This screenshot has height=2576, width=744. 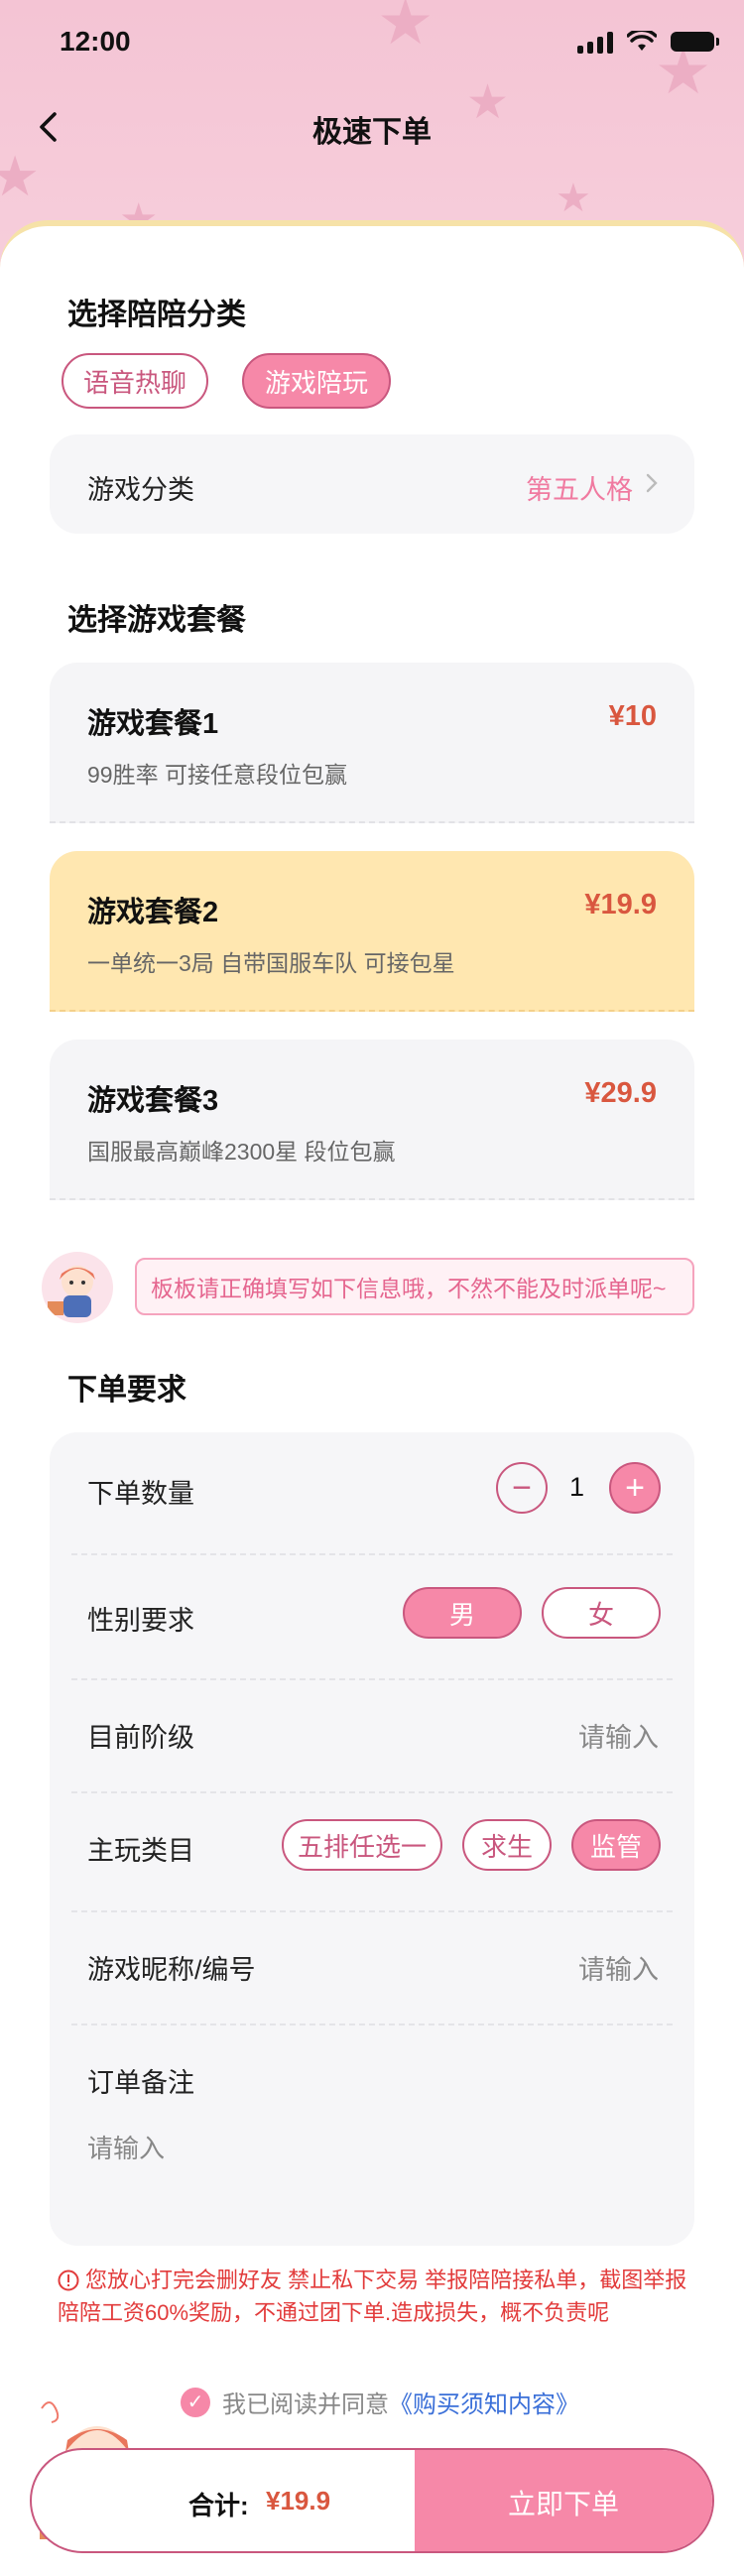 What do you see at coordinates (462, 1613) in the screenshot?
I see `gender-male-option: 男` at bounding box center [462, 1613].